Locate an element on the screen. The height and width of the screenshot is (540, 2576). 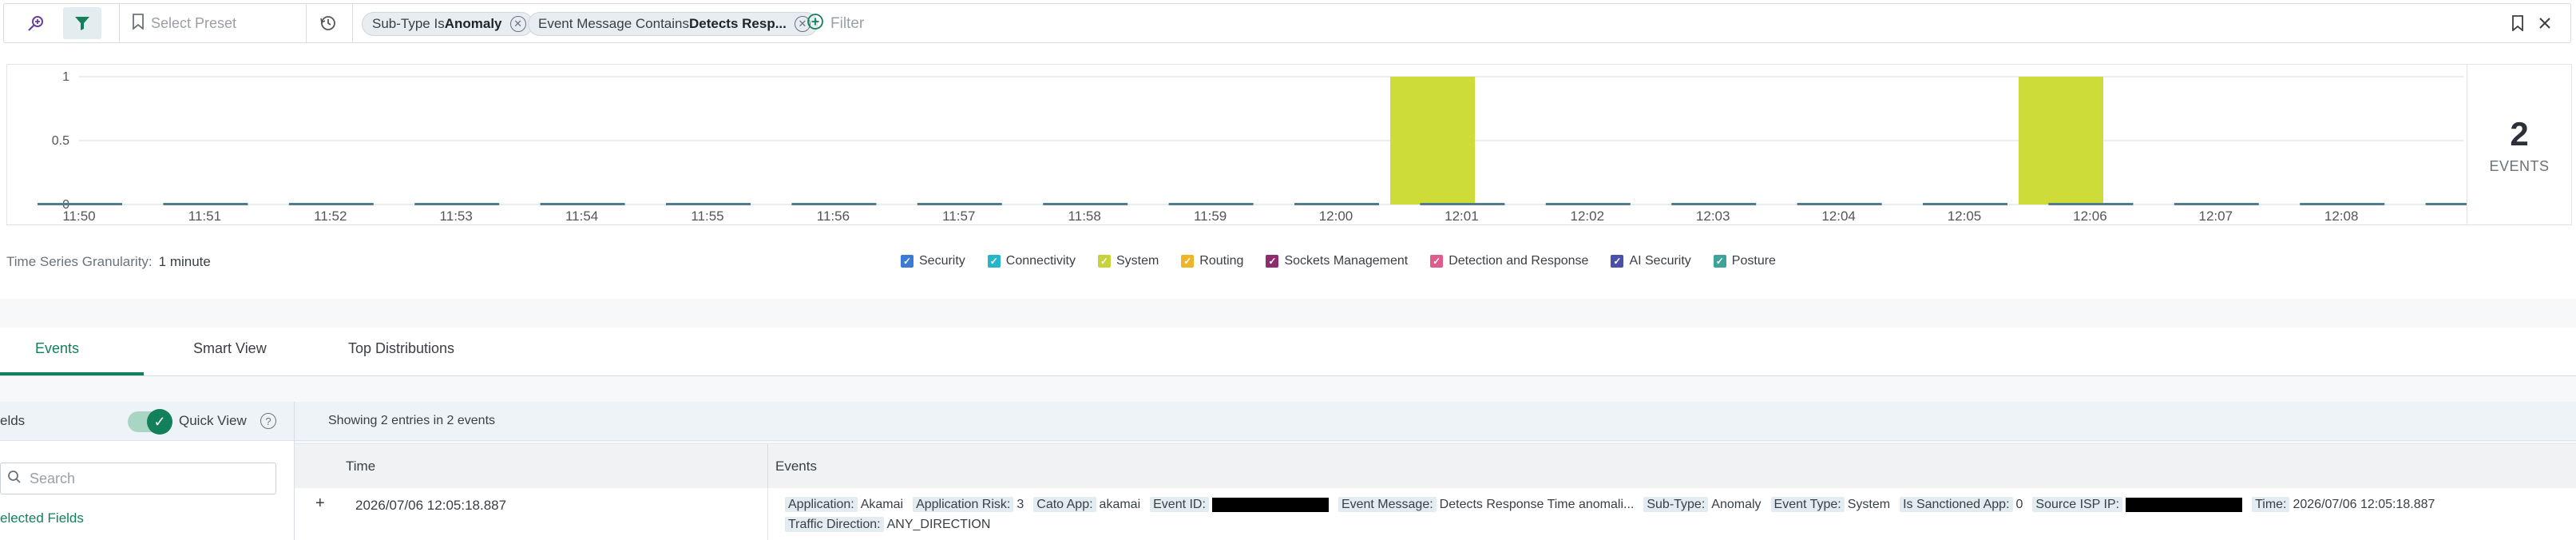
legend-label: Routing is located at coordinates (1221, 261).